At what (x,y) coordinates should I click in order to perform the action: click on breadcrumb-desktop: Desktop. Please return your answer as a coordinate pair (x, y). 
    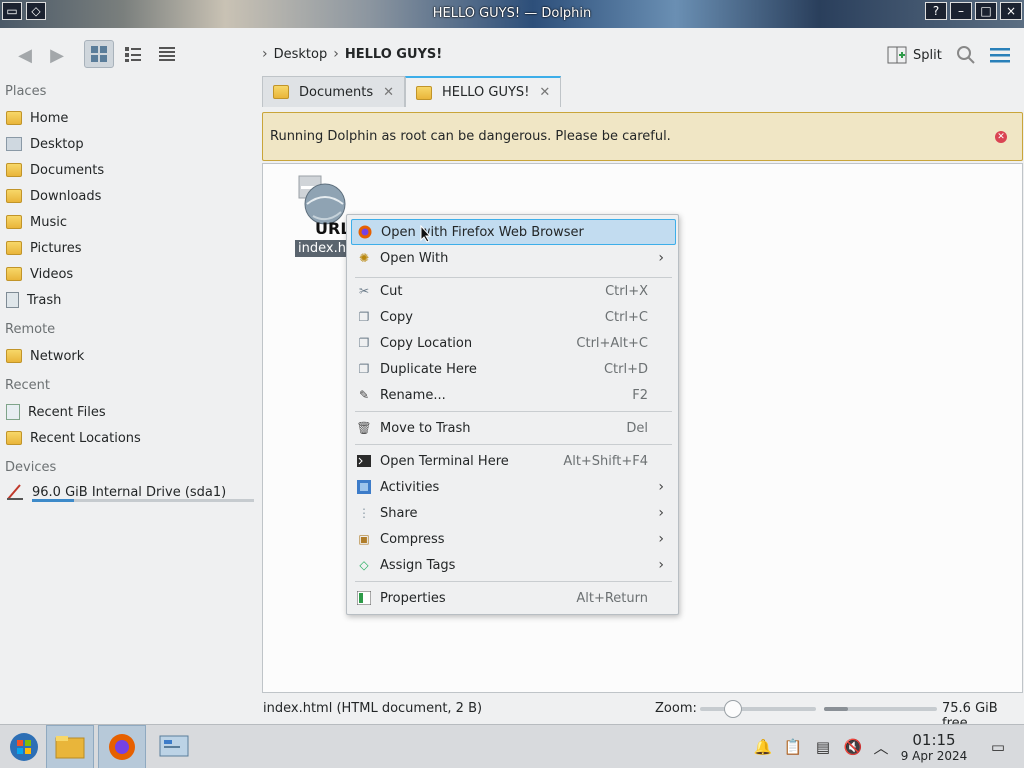
    Looking at the image, I should click on (301, 54).